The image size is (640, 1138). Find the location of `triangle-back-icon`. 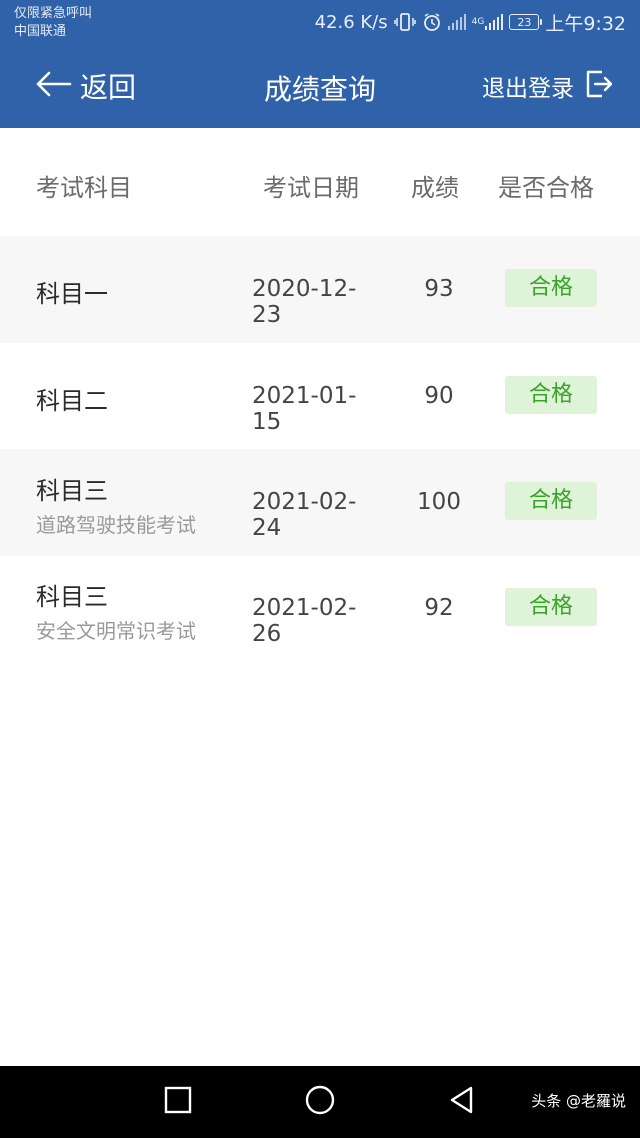

triangle-back-icon is located at coordinates (462, 1102).